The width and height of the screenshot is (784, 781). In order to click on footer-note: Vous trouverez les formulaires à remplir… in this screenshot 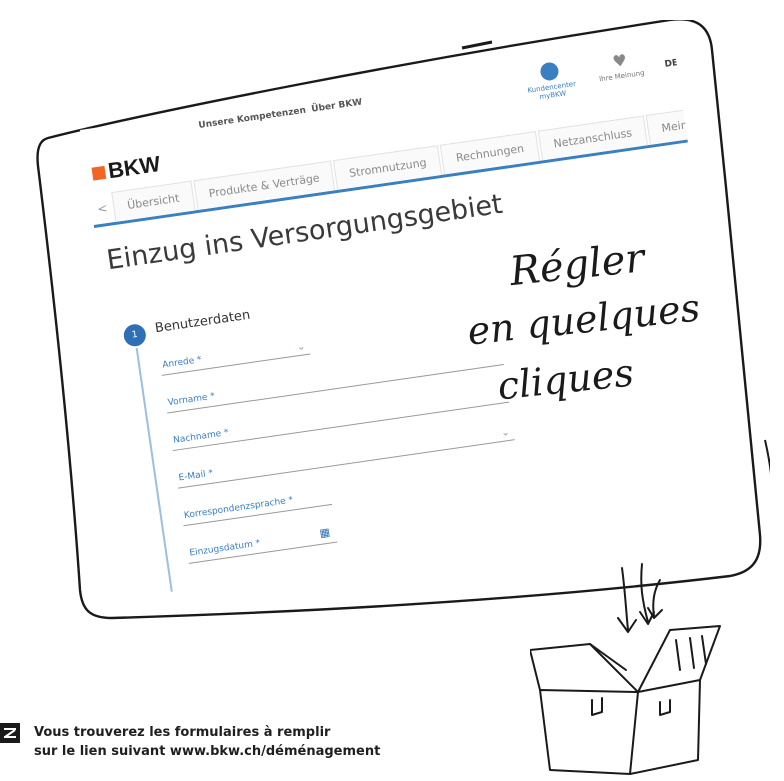, I will do `click(207, 742)`.